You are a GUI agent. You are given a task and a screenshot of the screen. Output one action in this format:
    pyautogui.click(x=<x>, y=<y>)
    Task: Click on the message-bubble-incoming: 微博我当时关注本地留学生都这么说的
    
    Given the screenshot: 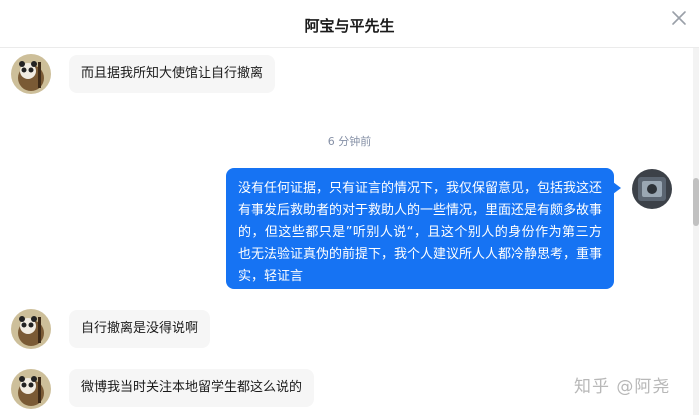 What is the action you would take?
    pyautogui.click(x=192, y=388)
    